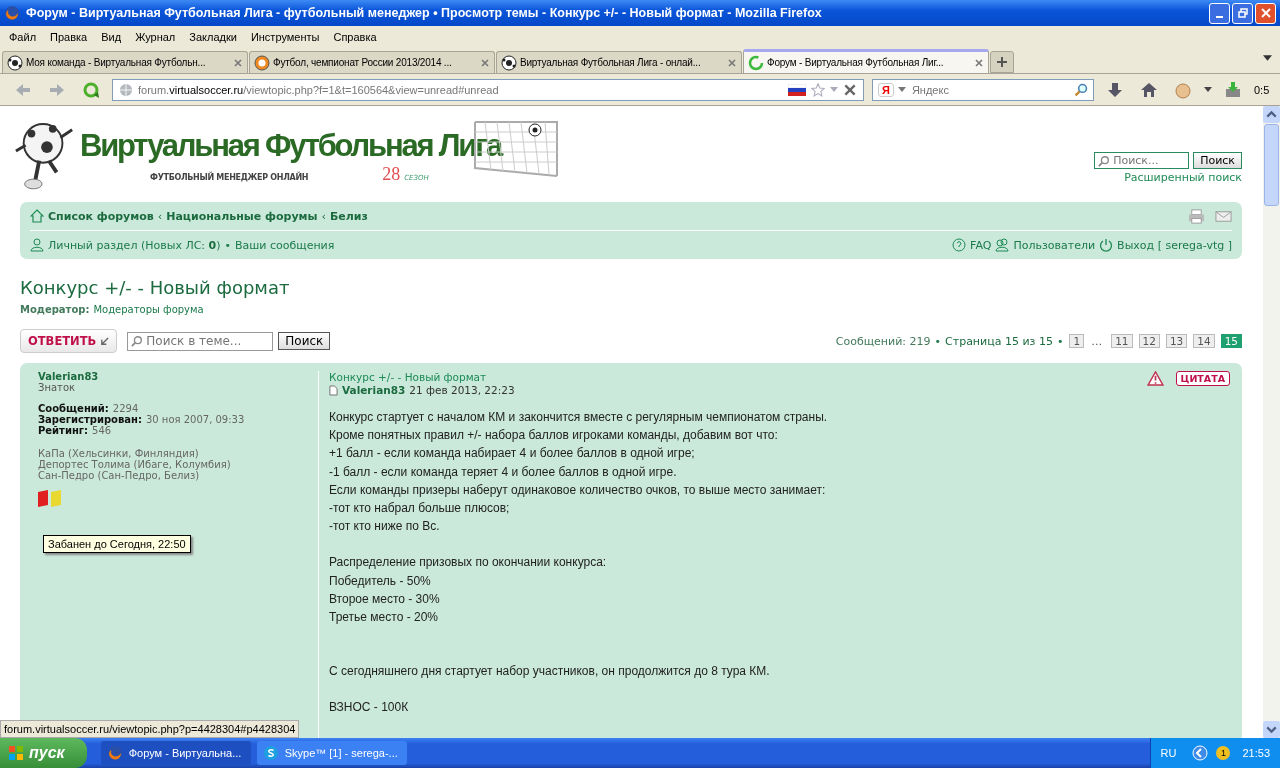 Image resolution: width=1280 pixels, height=768 pixels. What do you see at coordinates (1122, 341) in the screenshot?
I see `page-link: 11` at bounding box center [1122, 341].